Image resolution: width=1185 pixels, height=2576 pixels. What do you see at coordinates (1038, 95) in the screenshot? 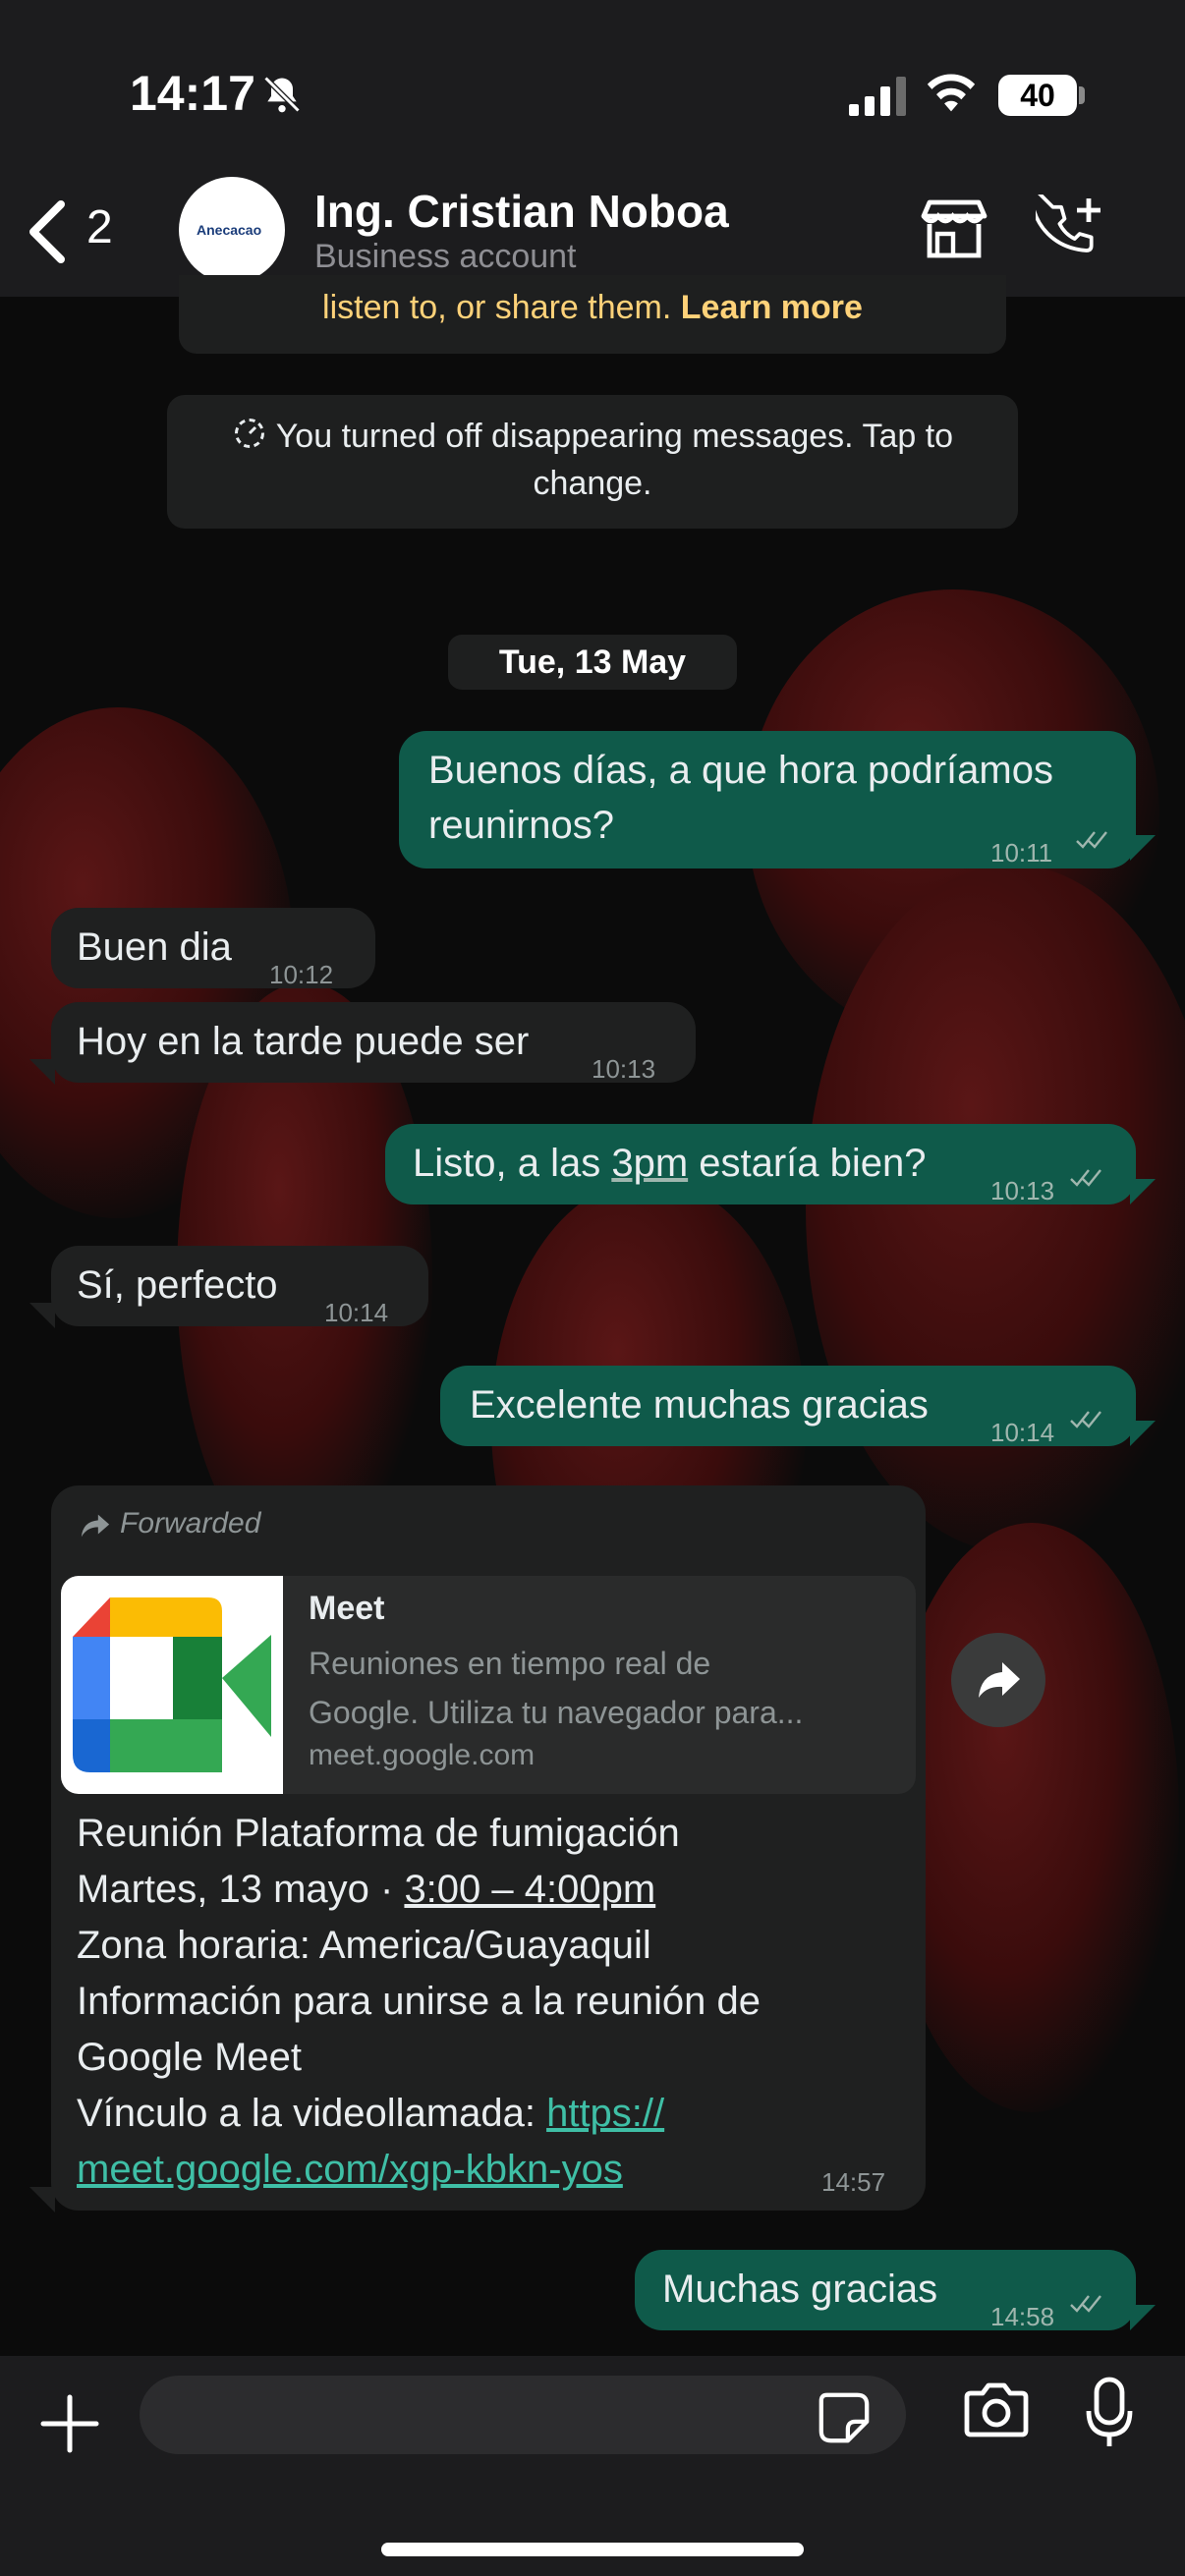
I see `battery-indicator: 40` at bounding box center [1038, 95].